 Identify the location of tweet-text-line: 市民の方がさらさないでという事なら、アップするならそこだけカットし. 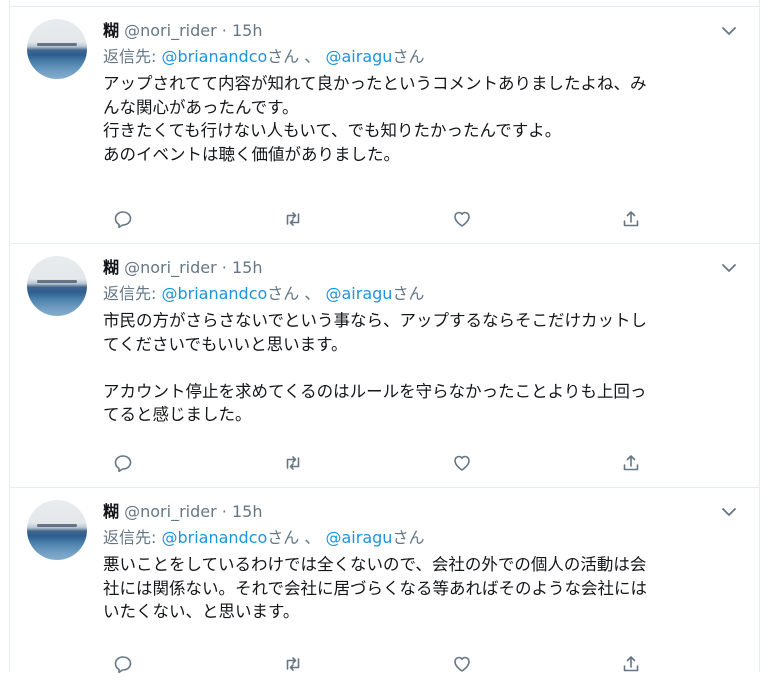
(375, 320).